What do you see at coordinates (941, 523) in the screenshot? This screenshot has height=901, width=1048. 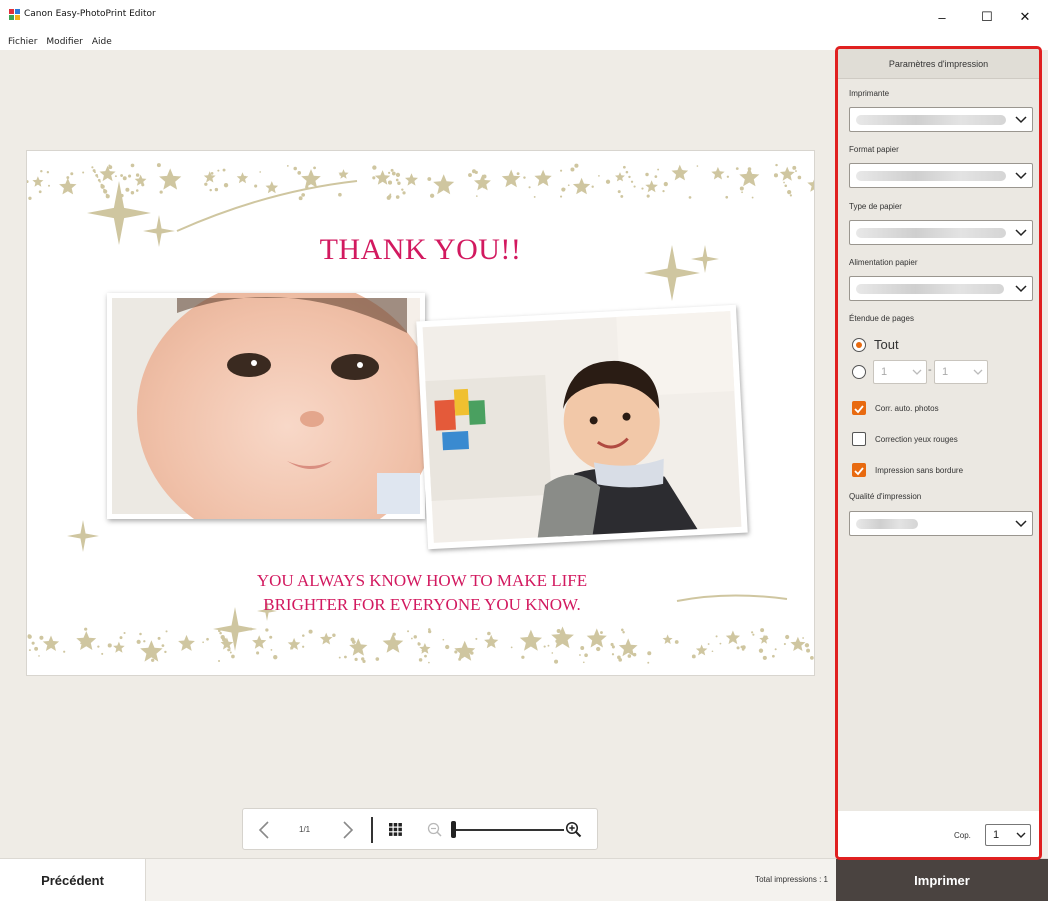 I see `print-quality-select` at bounding box center [941, 523].